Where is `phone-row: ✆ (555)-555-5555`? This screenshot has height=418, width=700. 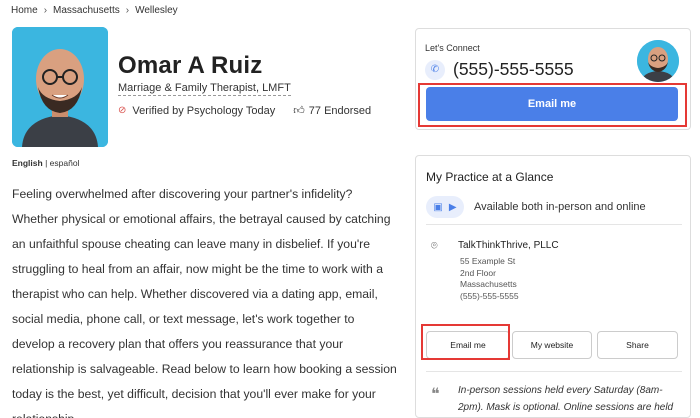
phone-row: ✆ (555)-555-5555 is located at coordinates (499, 69).